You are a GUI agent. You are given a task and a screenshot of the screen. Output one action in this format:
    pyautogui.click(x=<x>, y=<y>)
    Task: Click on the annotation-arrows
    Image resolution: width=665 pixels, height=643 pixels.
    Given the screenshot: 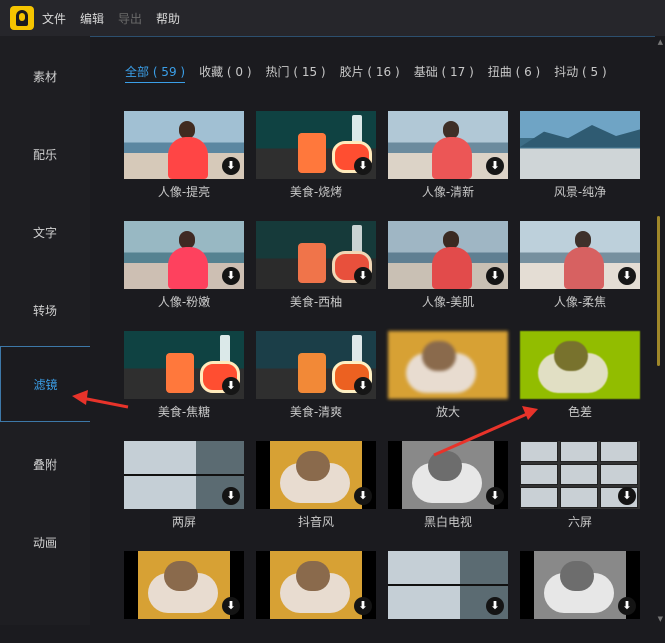 What is the action you would take?
    pyautogui.click(x=305, y=423)
    